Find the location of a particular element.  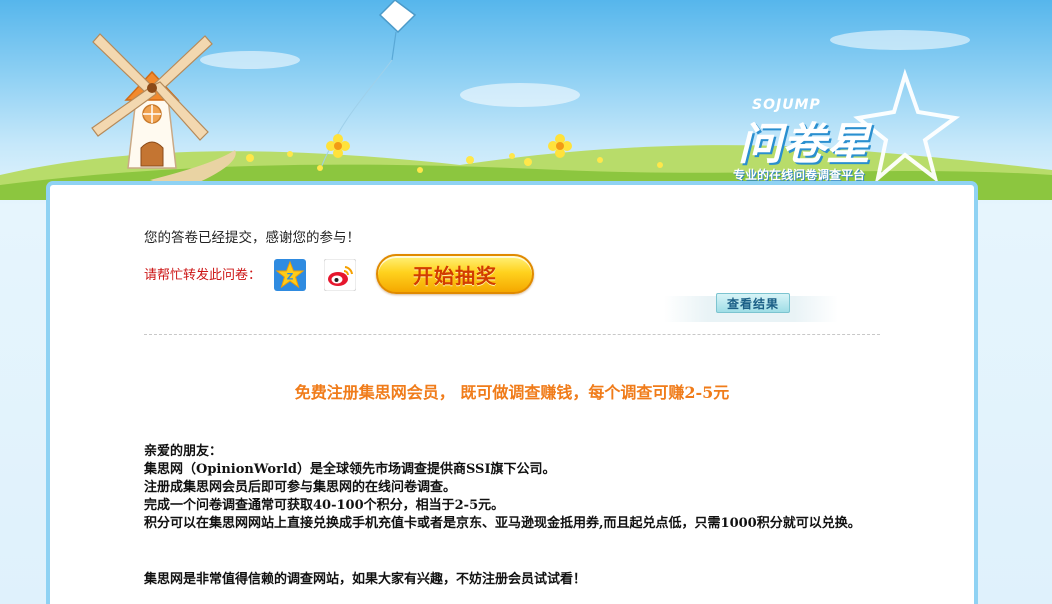

weibo-icon is located at coordinates (340, 275).